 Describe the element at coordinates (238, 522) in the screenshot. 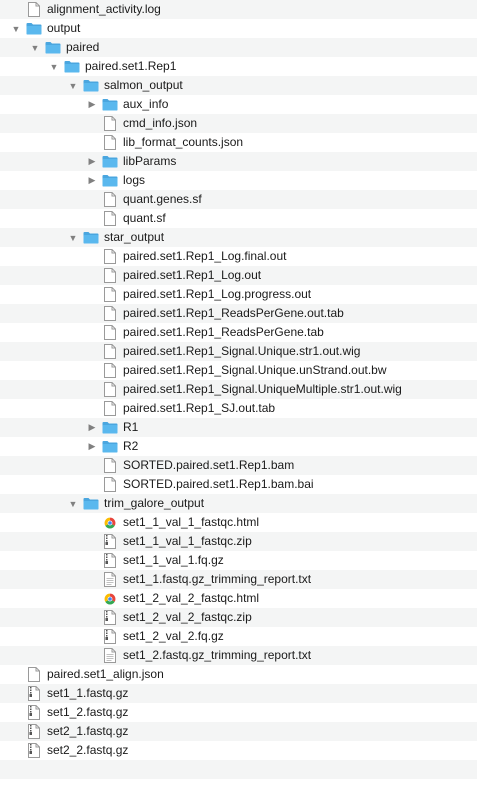

I see `file-row: set1_1_val_1_fastqc.html` at that location.